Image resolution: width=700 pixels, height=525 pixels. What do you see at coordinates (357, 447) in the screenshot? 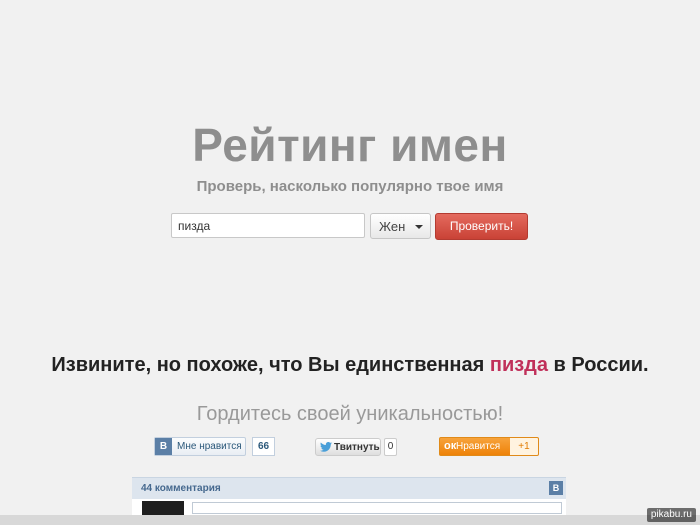
I see `tweet-label: Твитнуть` at bounding box center [357, 447].